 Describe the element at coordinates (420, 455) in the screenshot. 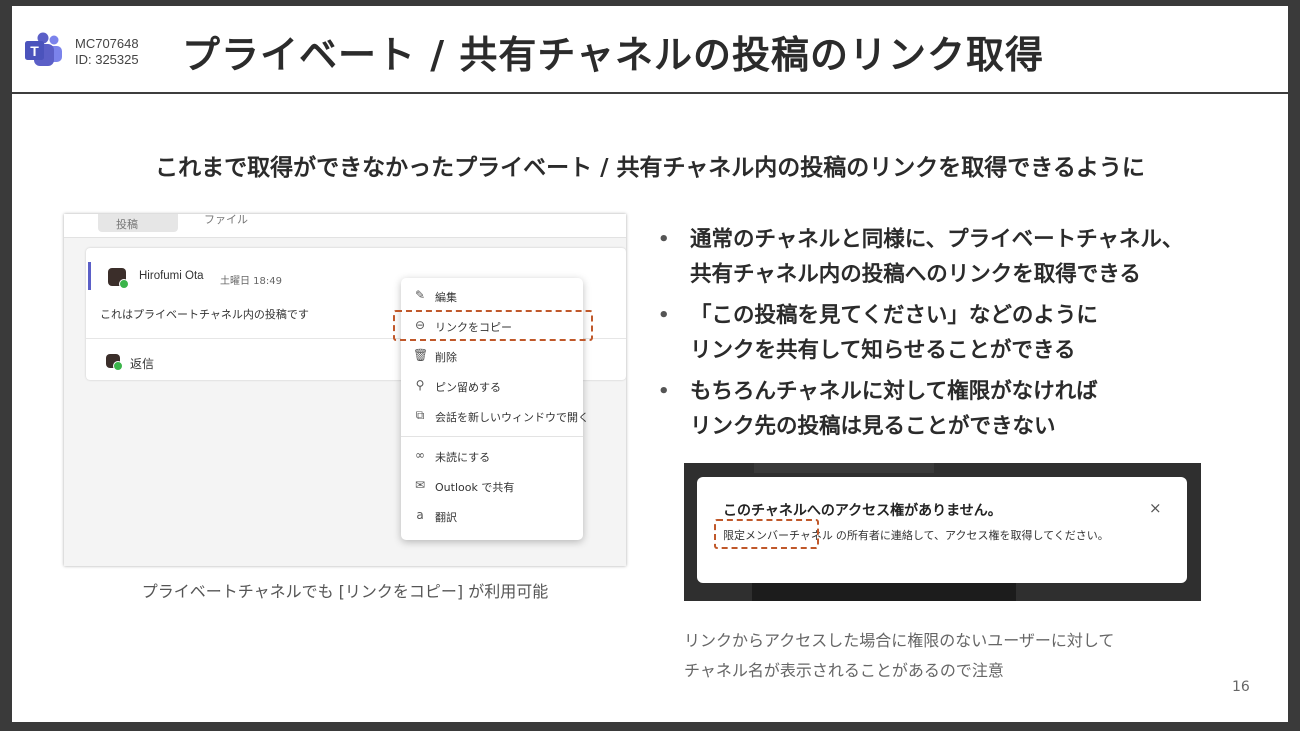

I see `unread-icon: ∞` at that location.